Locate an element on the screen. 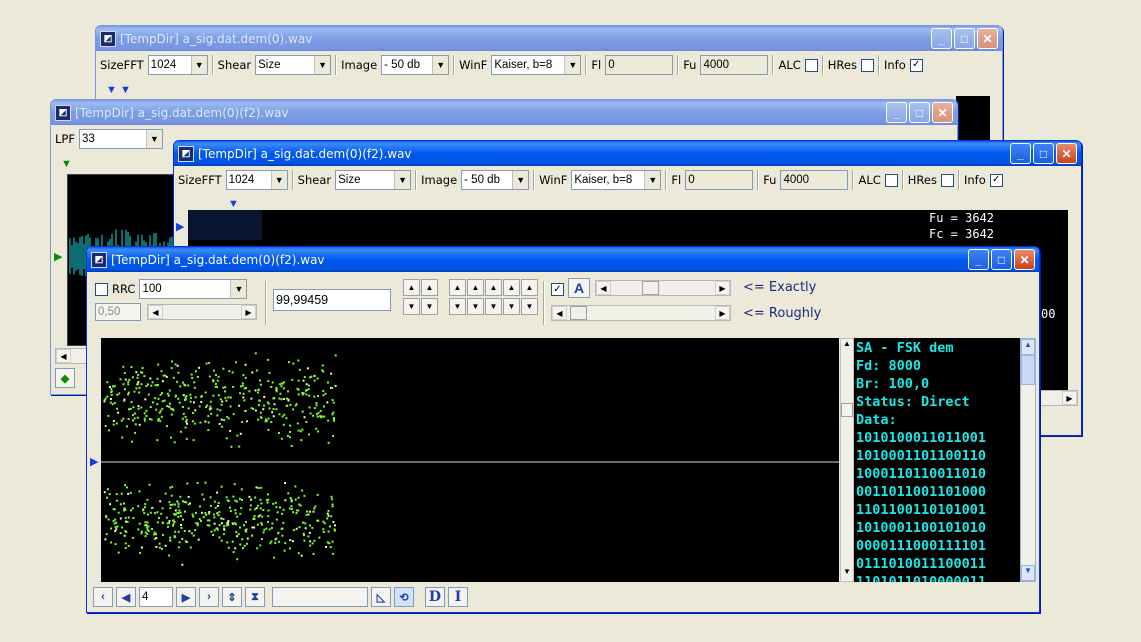 The height and width of the screenshot is (642, 1141). lpf-select: 33 ▼ is located at coordinates (120, 139).